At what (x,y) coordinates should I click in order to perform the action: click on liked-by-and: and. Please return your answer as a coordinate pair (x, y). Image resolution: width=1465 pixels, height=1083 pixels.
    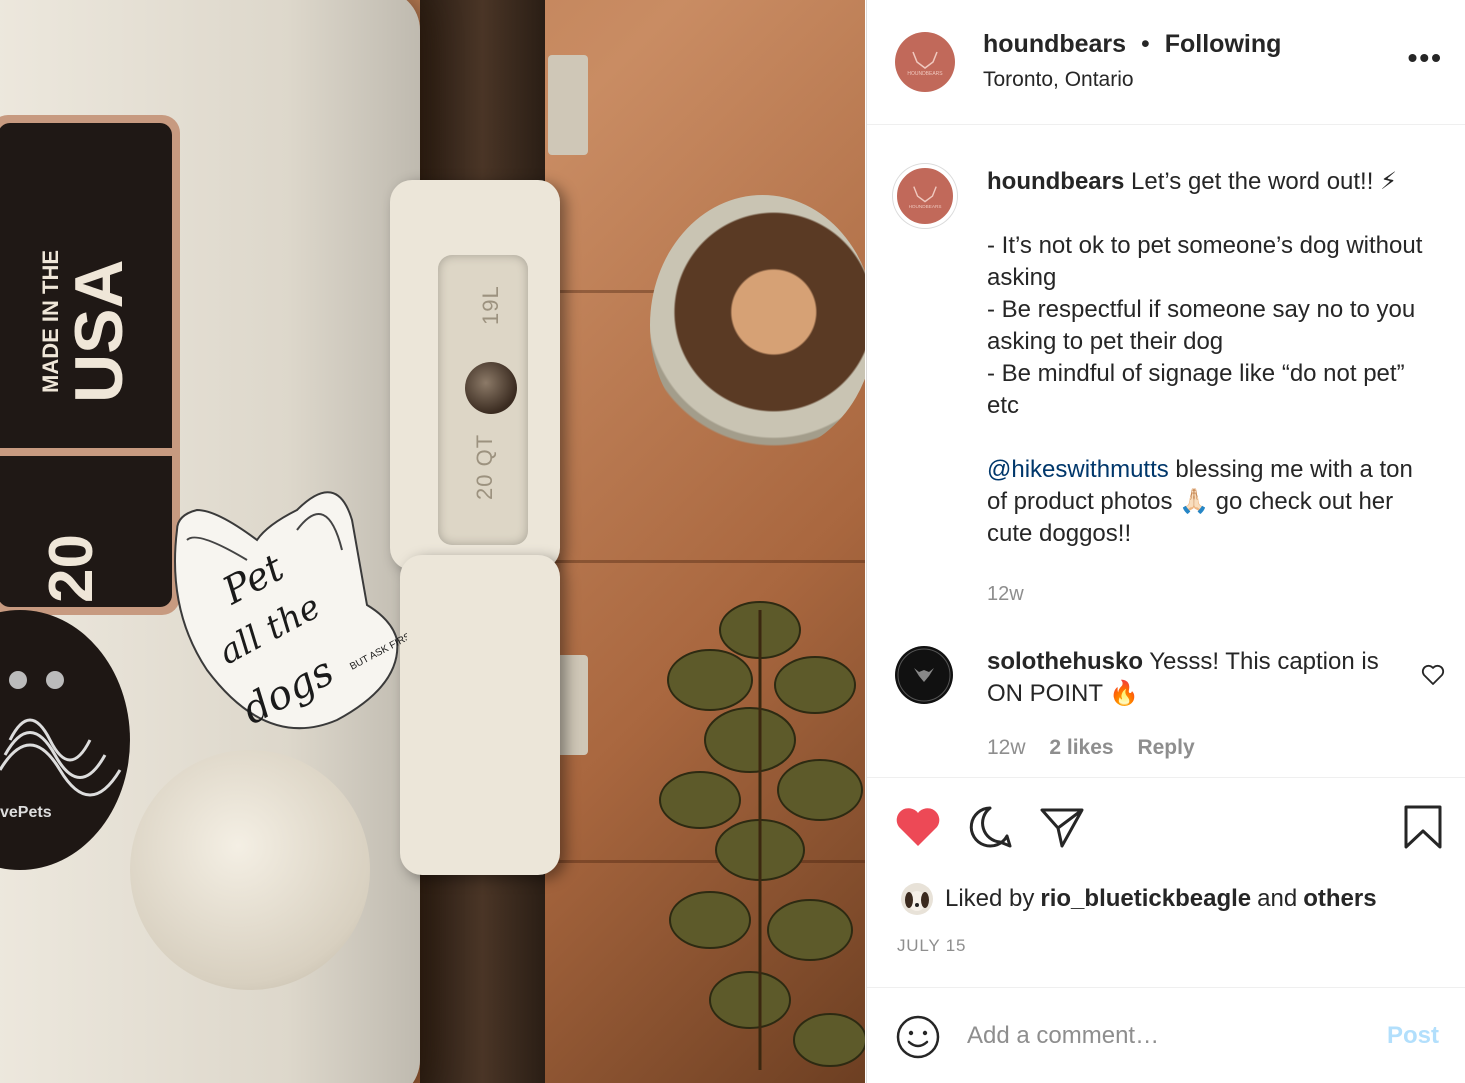
    Looking at the image, I should click on (1277, 898).